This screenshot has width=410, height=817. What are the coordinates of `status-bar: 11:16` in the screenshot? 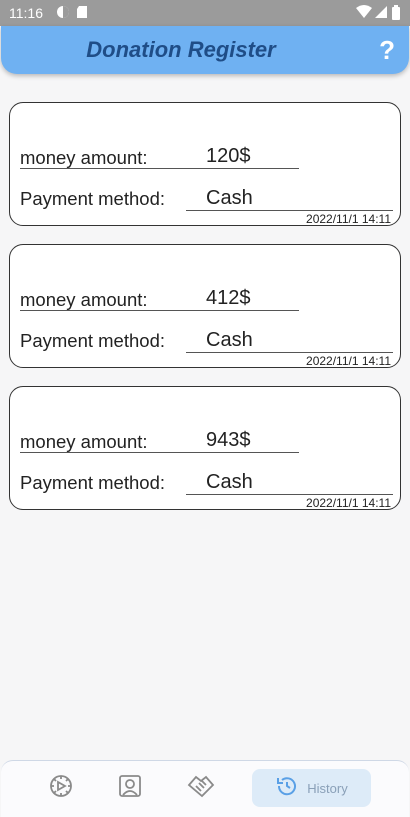 It's located at (205, 13).